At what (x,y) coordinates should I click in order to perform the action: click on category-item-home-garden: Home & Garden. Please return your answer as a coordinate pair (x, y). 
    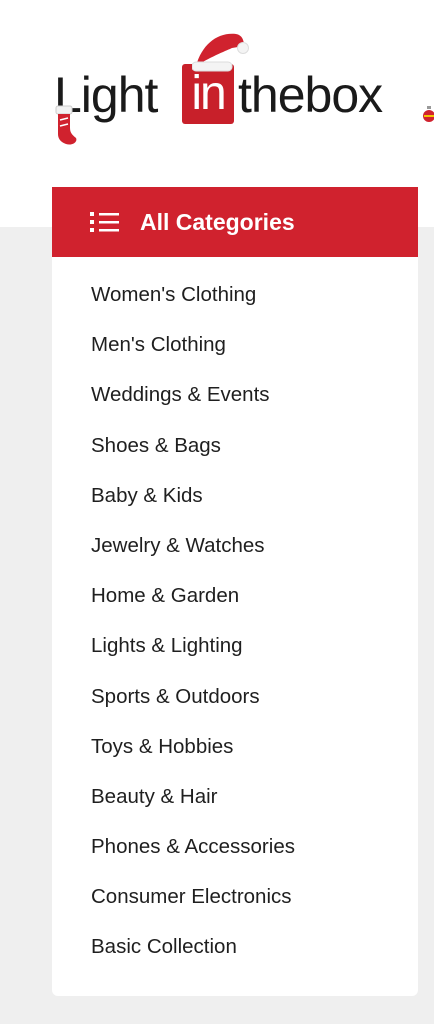
    Looking at the image, I should click on (235, 607).